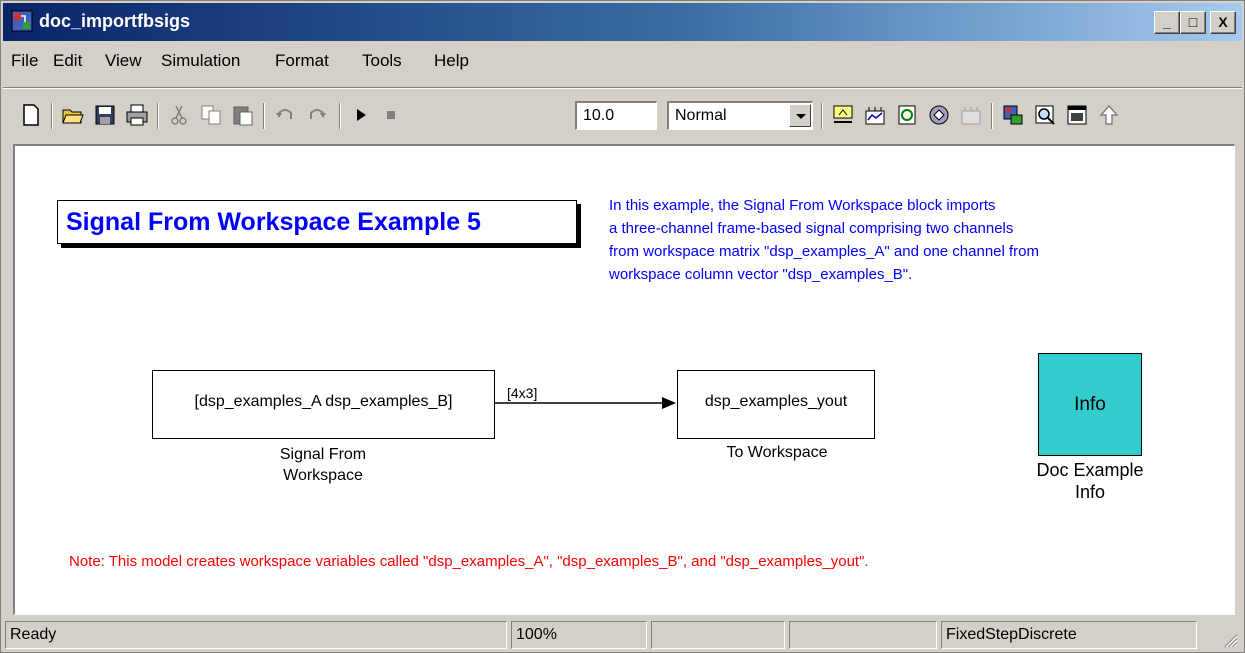  I want to click on signal-dimension-label: [4x3], so click(522, 393).